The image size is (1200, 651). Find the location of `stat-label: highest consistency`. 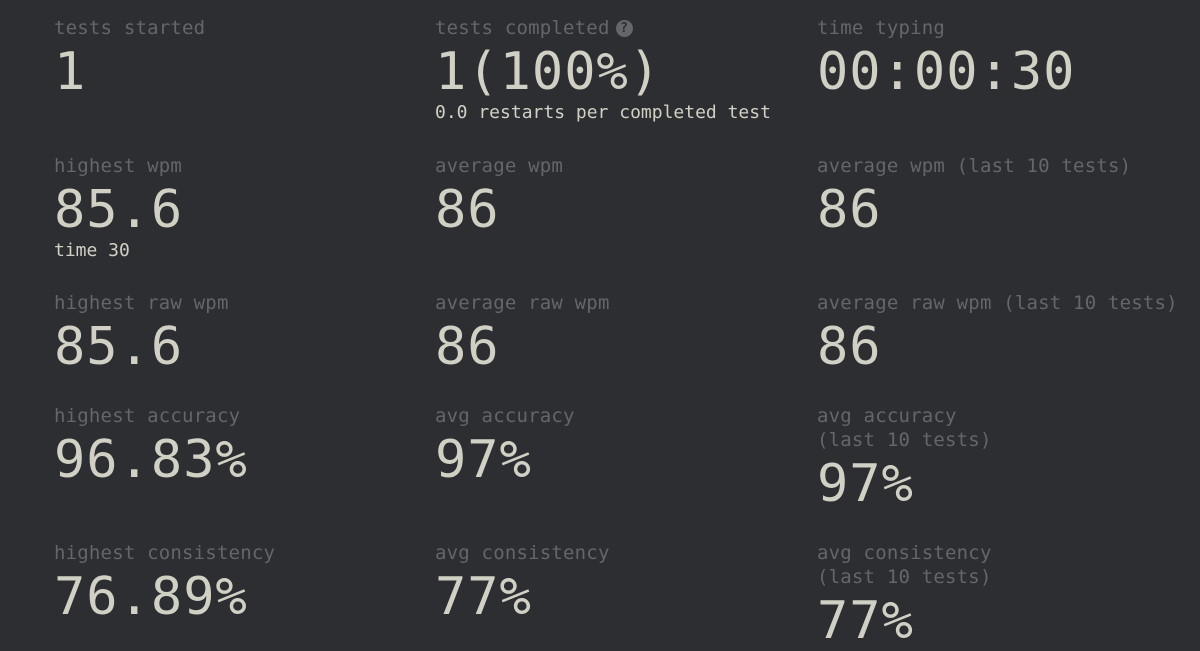

stat-label: highest consistency is located at coordinates (165, 553).